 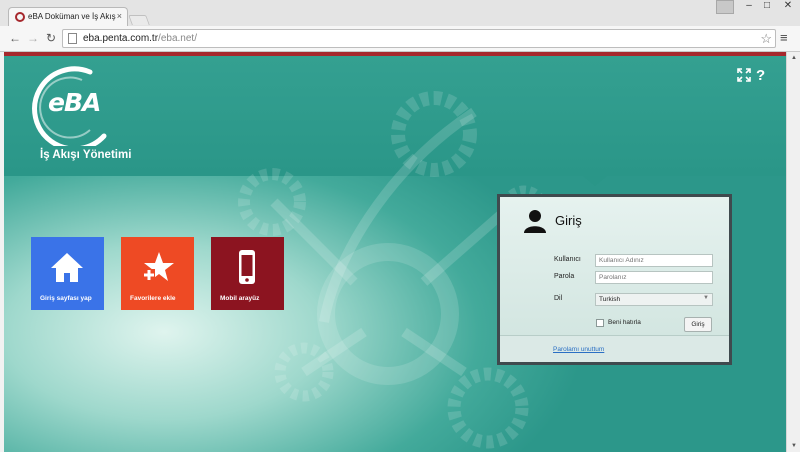 What do you see at coordinates (158, 266) in the screenshot?
I see `star-plus-icon` at bounding box center [158, 266].